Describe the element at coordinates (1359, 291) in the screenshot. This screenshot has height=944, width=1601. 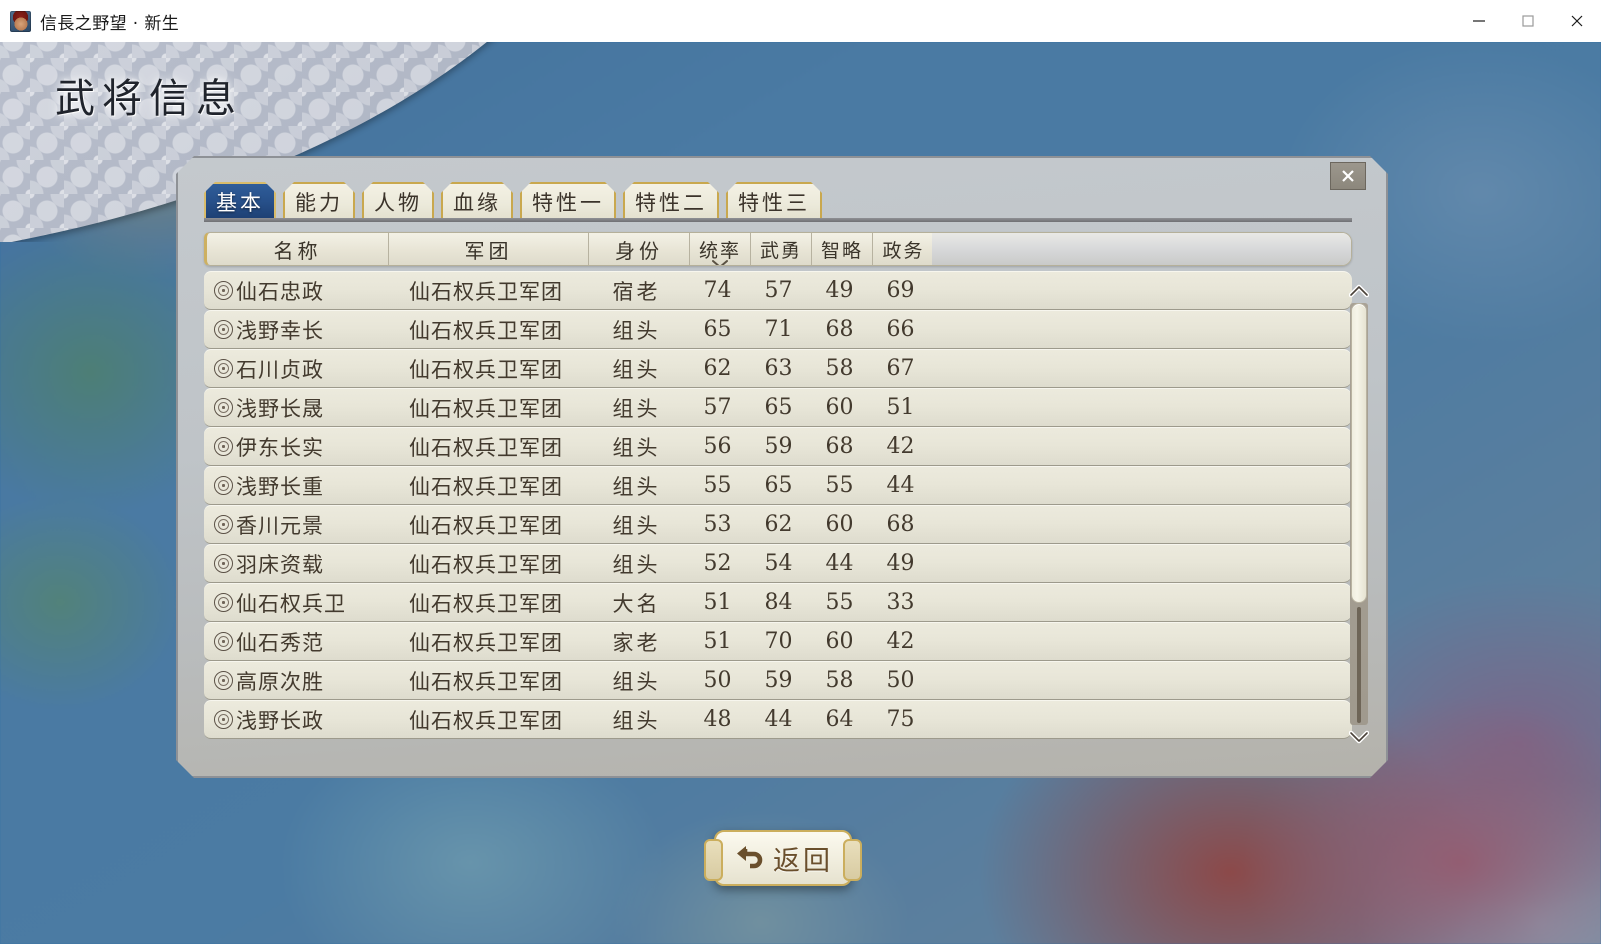
I see `scroll-up-button` at that location.